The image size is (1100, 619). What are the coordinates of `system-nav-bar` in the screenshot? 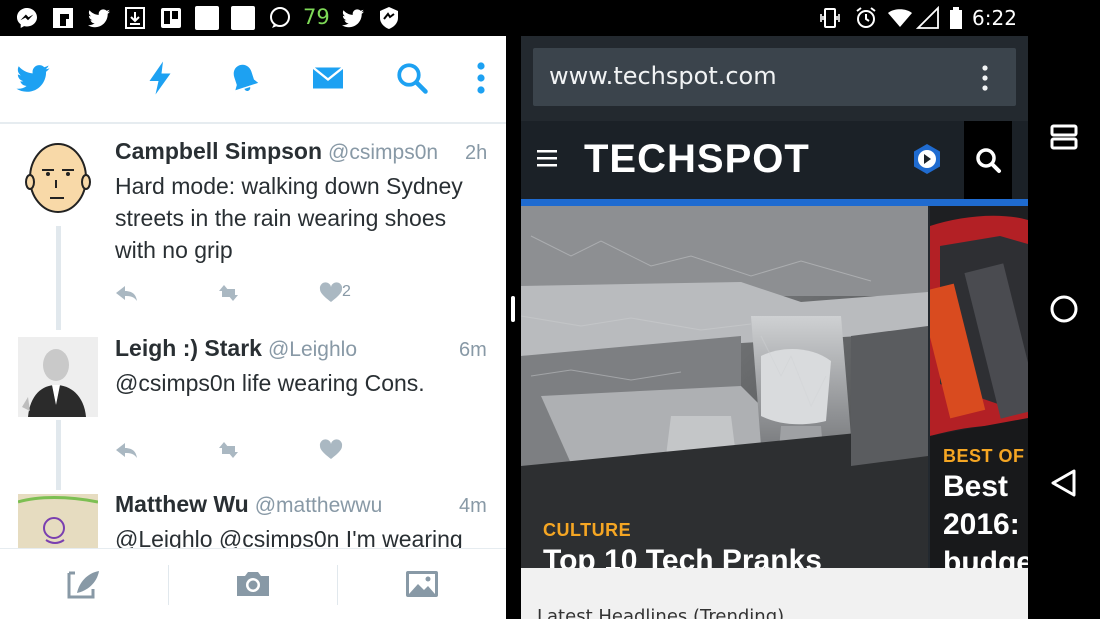 It's located at (1064, 309).